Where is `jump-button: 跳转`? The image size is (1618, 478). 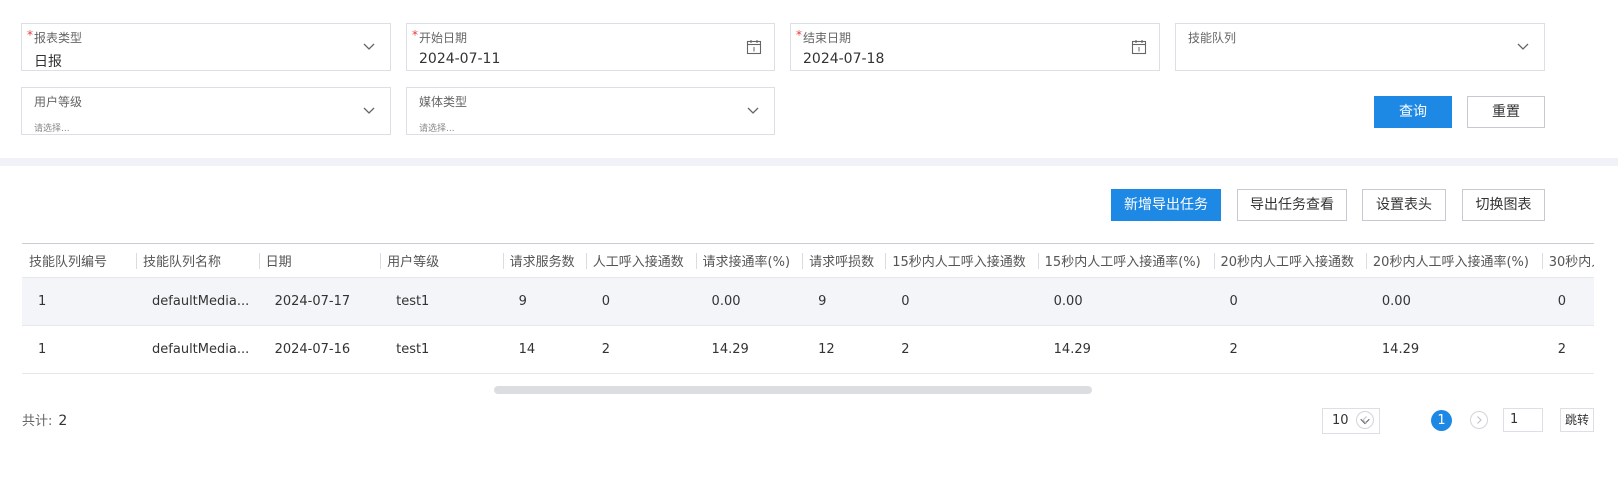 jump-button: 跳转 is located at coordinates (1577, 420).